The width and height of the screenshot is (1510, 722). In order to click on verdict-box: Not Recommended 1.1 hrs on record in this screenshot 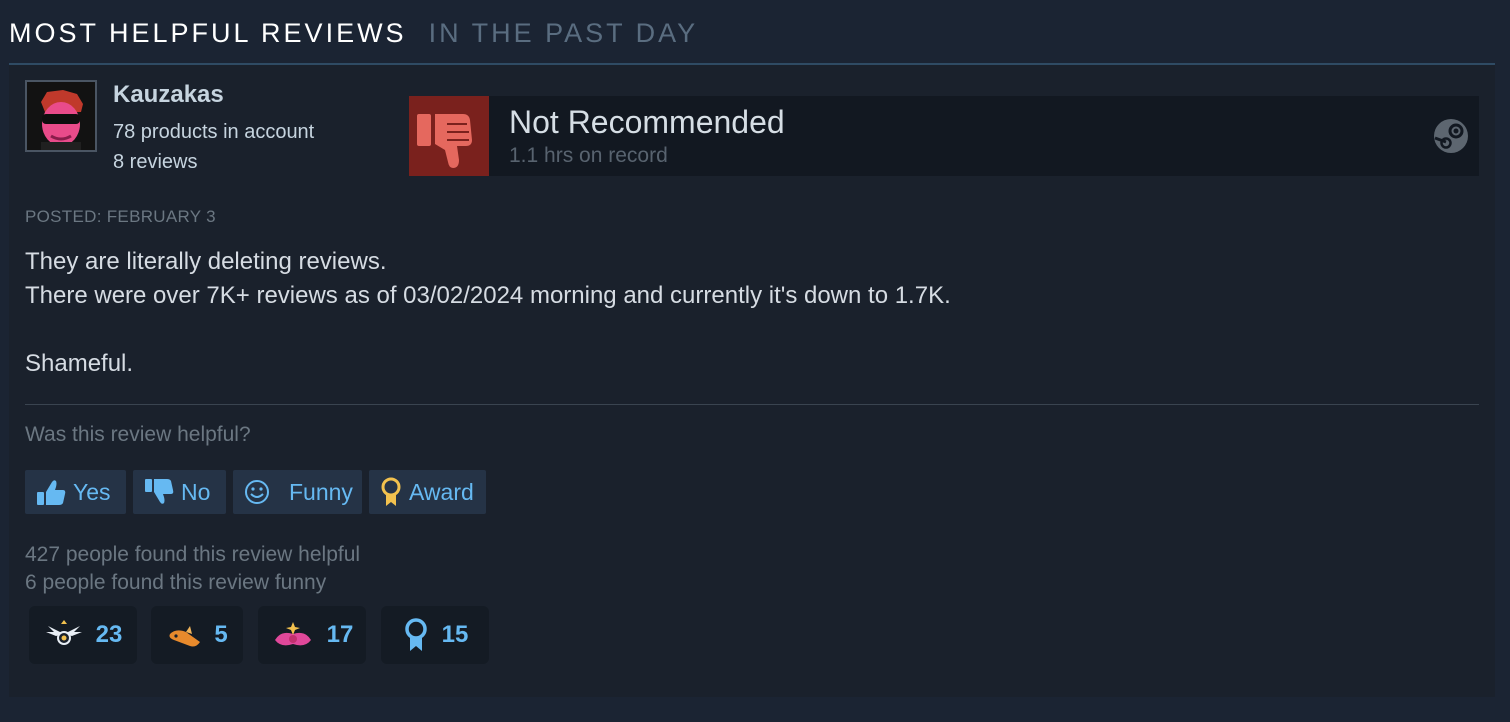, I will do `click(944, 136)`.